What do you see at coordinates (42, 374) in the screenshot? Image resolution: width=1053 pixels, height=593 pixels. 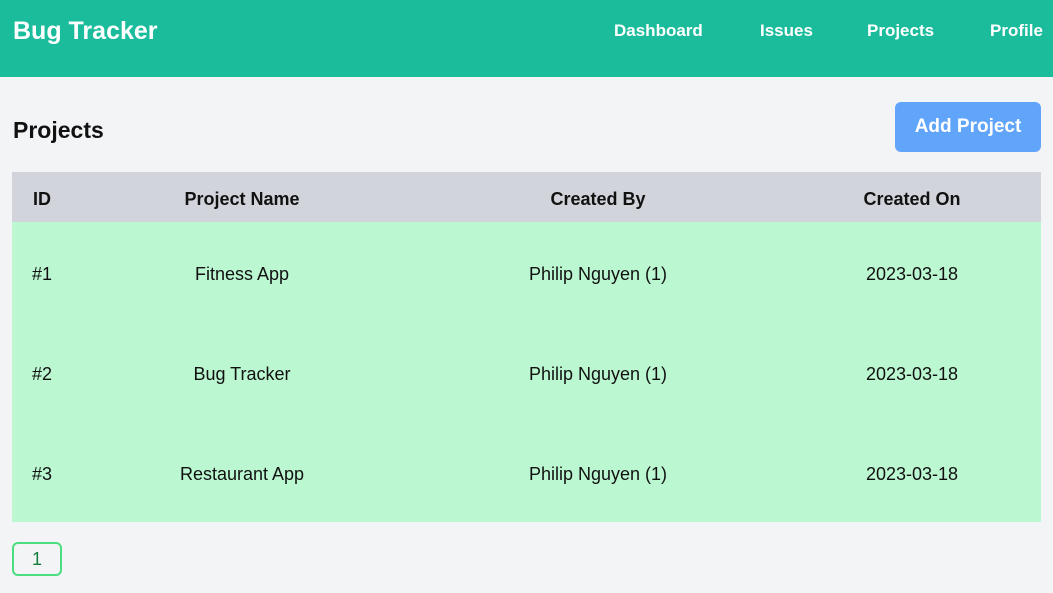 I see `cell-id: #2` at bounding box center [42, 374].